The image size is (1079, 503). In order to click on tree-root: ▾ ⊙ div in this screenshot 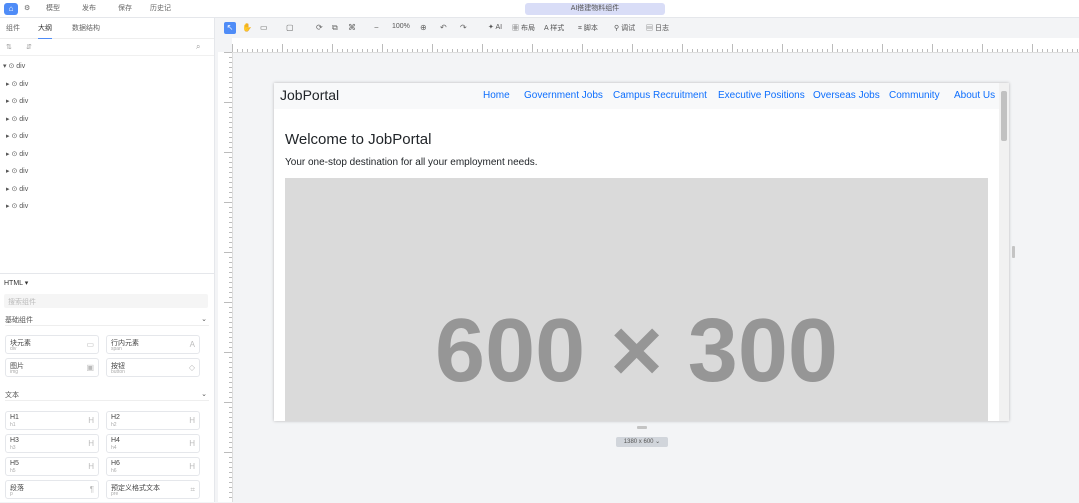, I will do `click(14, 67)`.